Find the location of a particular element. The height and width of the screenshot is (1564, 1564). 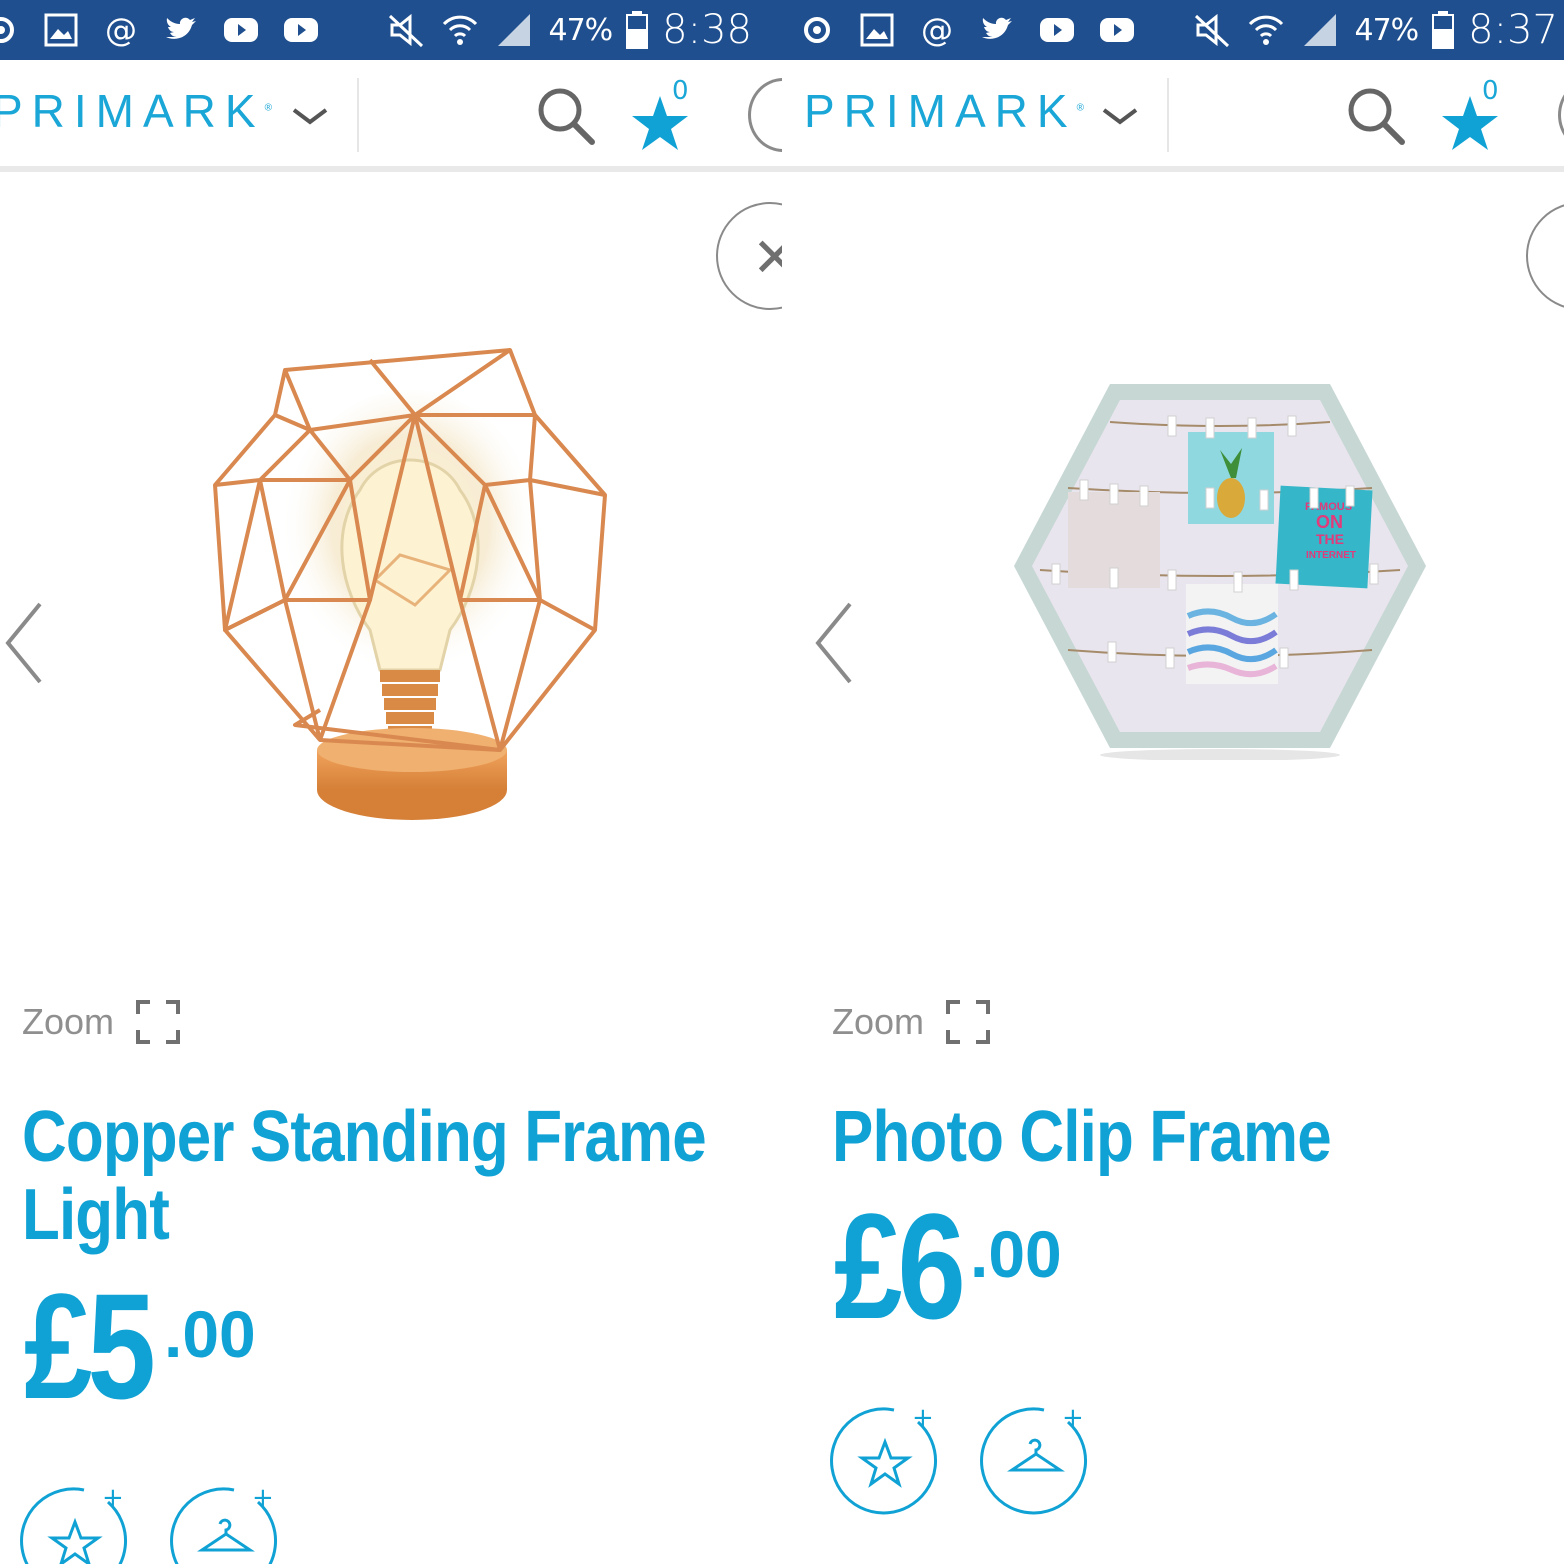

close-button: ✕ is located at coordinates (749, 256).